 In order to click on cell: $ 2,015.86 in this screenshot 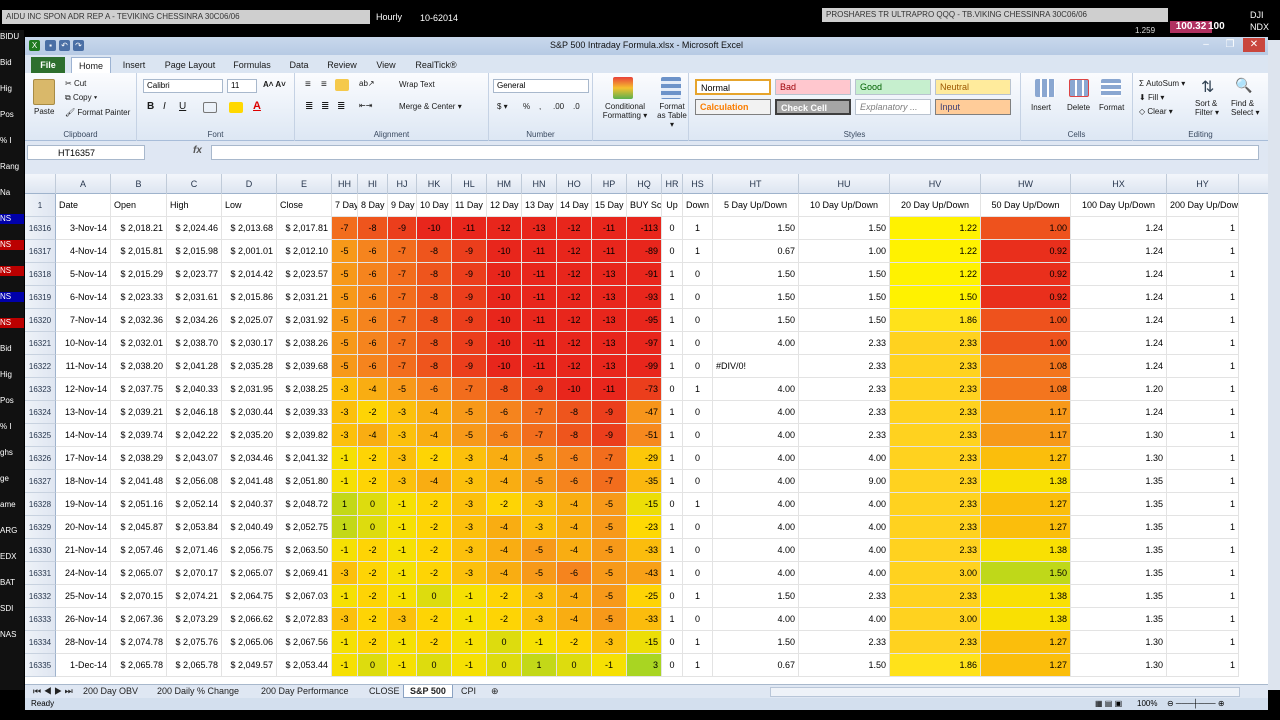, I will do `click(249, 297)`.